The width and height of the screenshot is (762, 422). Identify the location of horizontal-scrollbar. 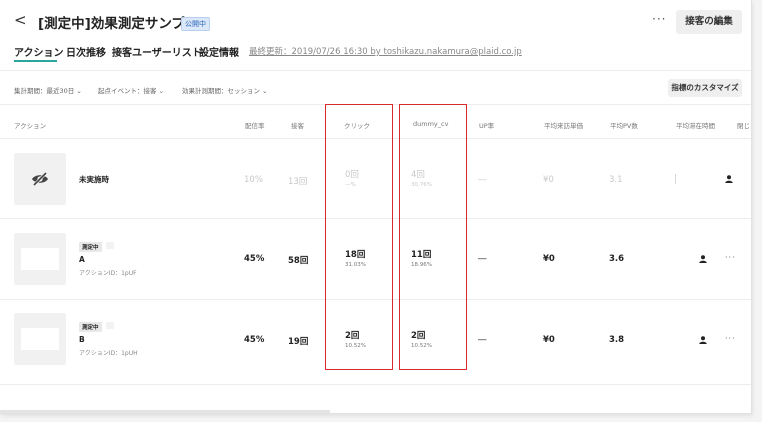
(165, 411).